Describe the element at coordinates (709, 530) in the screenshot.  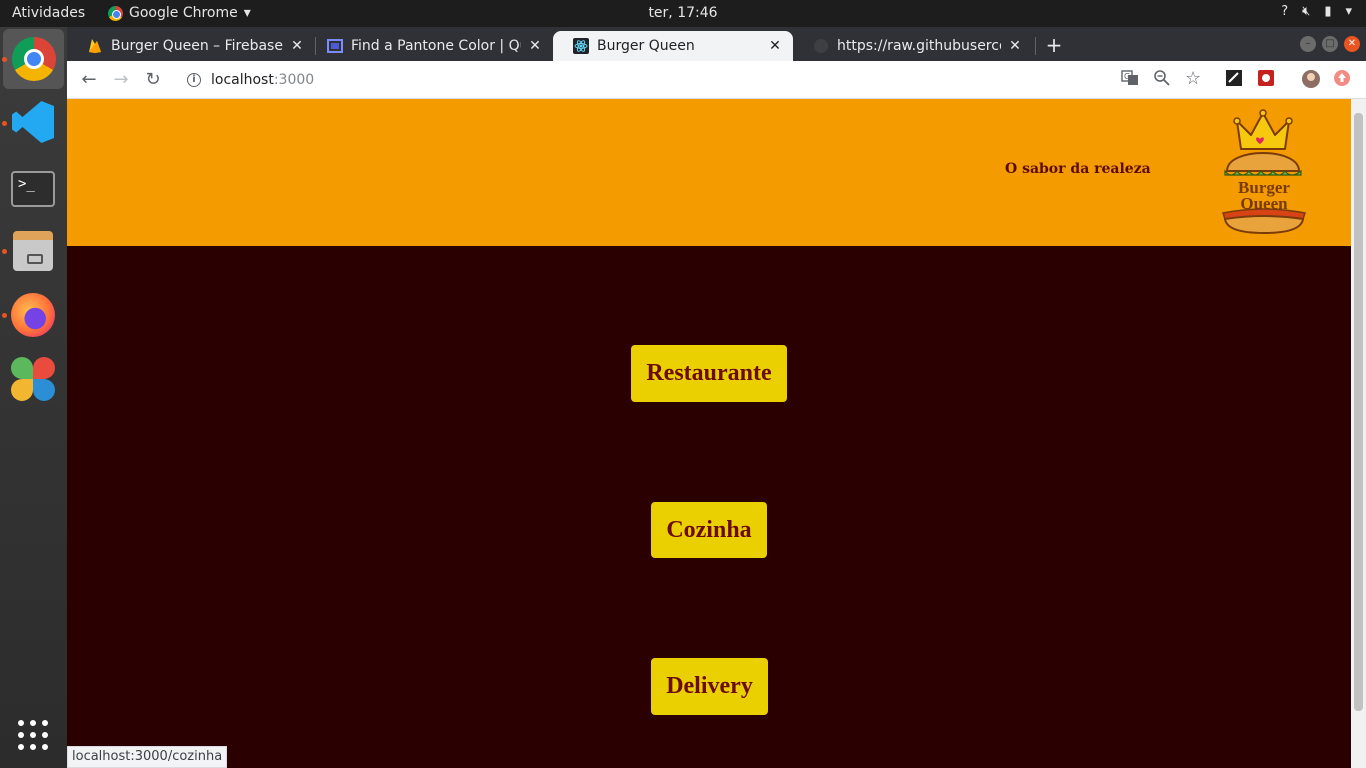
I see `cozinha-button: Cozinha` at that location.